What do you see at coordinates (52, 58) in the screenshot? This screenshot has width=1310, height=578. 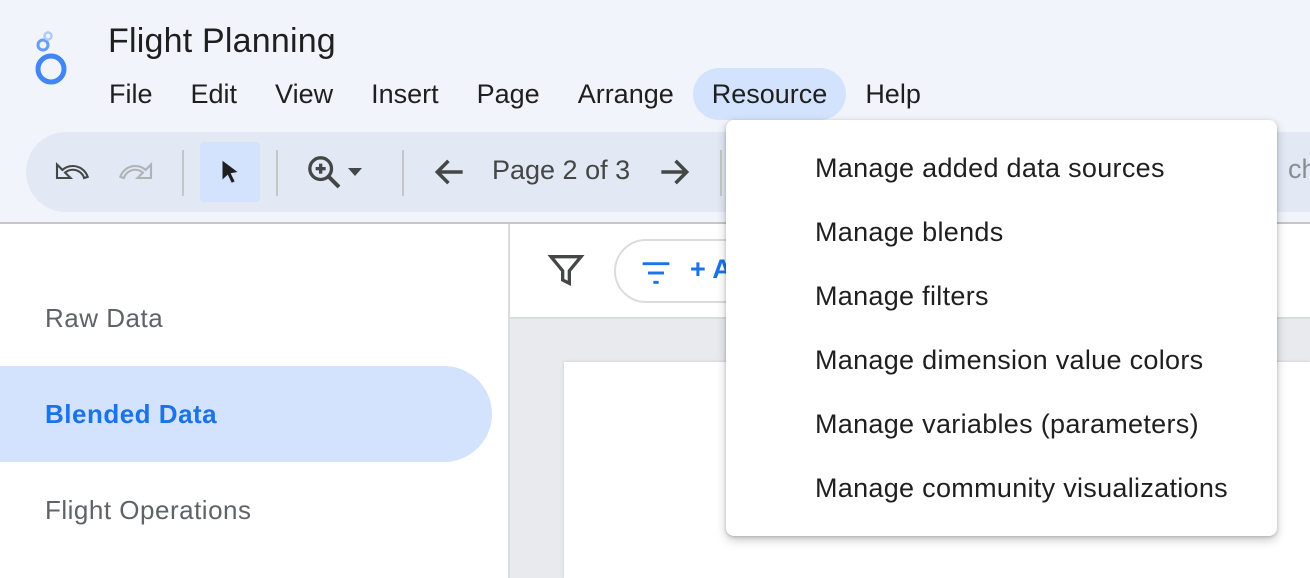 I see `looker-studio-logo-icon` at bounding box center [52, 58].